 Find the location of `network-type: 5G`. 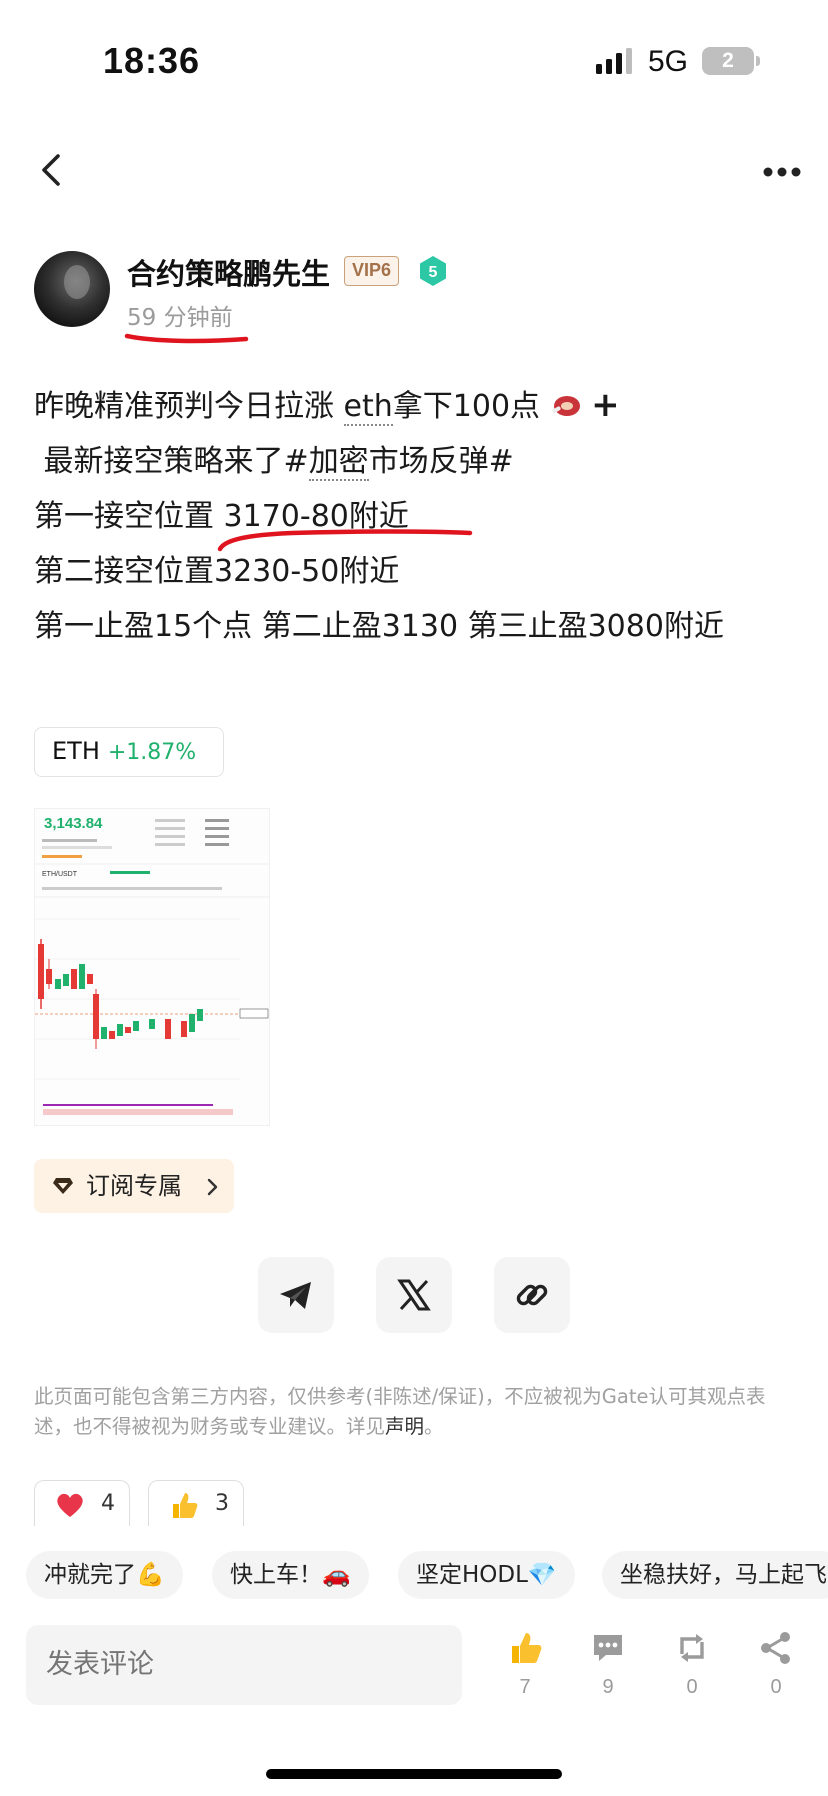

network-type: 5G is located at coordinates (668, 61).